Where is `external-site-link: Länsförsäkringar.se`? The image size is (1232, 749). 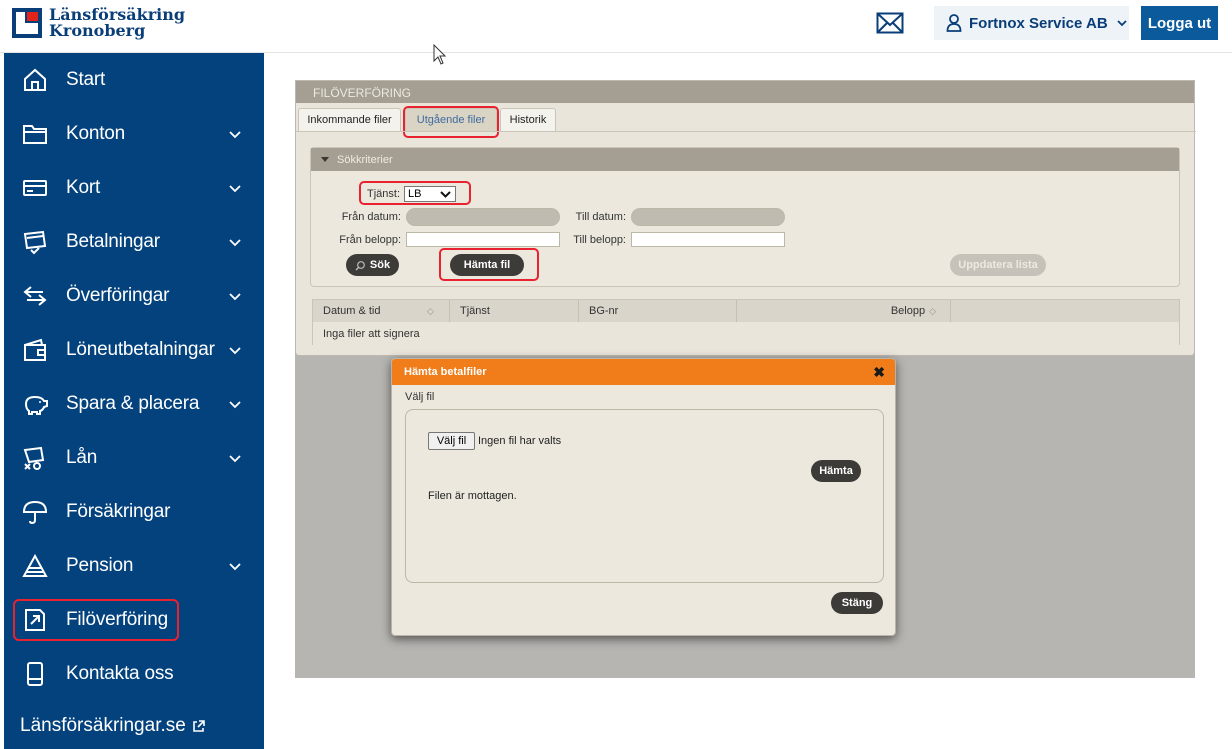
external-site-link: Länsförsäkringar.se is located at coordinates (112, 726).